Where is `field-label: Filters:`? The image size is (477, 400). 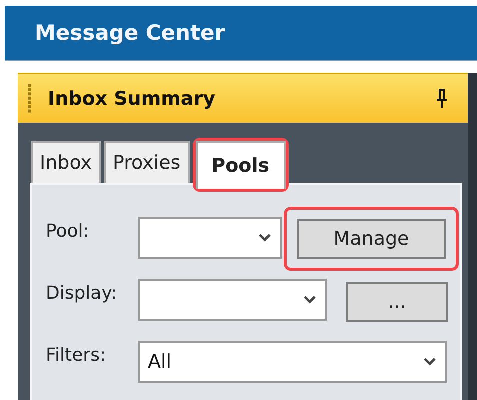 field-label: Filters: is located at coordinates (77, 355).